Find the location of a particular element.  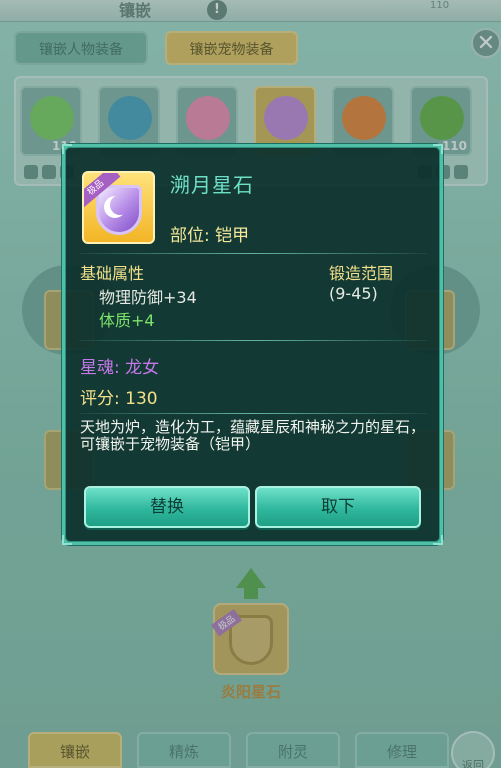

gem-item-icon: 极品 is located at coordinates (118, 207).